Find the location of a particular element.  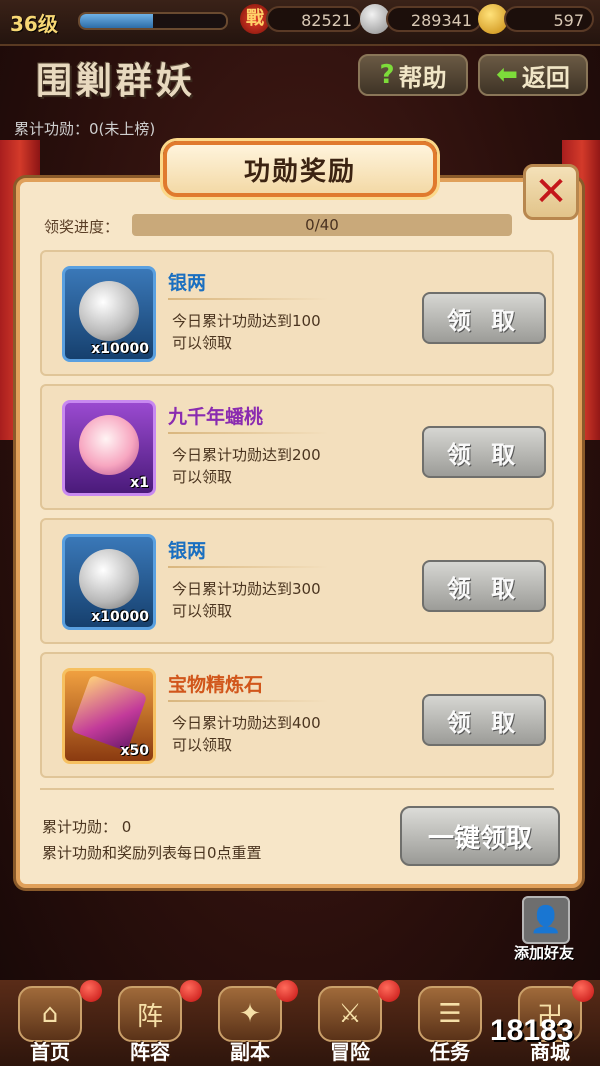

nav-task: ☰ 任务 is located at coordinates (450, 1024).